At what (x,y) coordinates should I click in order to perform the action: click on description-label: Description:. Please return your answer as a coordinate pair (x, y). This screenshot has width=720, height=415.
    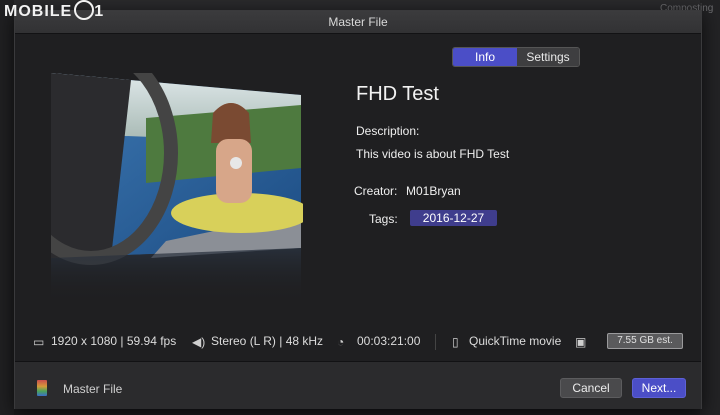
    Looking at the image, I should click on (388, 131).